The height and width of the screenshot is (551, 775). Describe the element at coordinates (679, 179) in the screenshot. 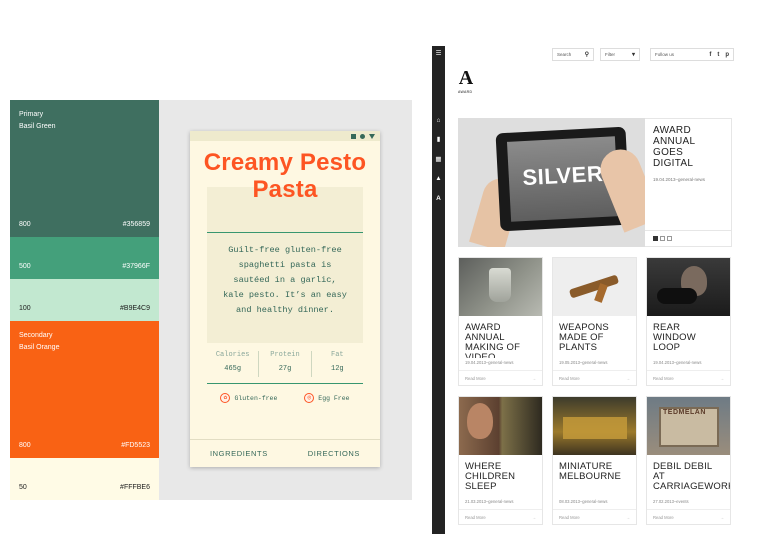

I see `feature-meta: 19.04.2013–general-news` at that location.